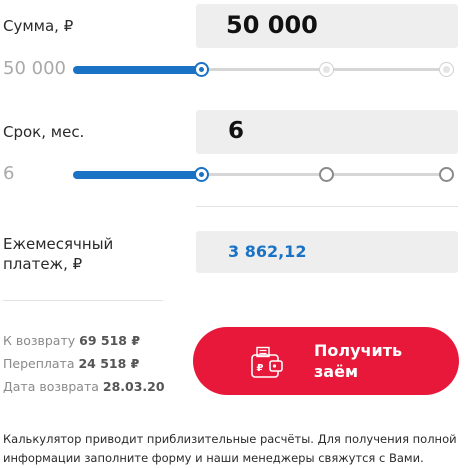  Describe the element at coordinates (71, 363) in the screenshot. I see `summary-overpay: Переплата 24 518 ₽` at that location.